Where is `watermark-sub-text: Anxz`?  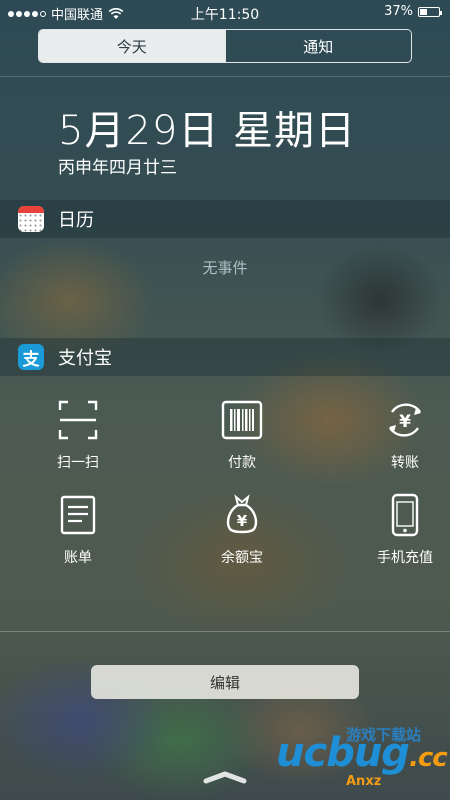 watermark-sub-text: Anxz is located at coordinates (364, 781).